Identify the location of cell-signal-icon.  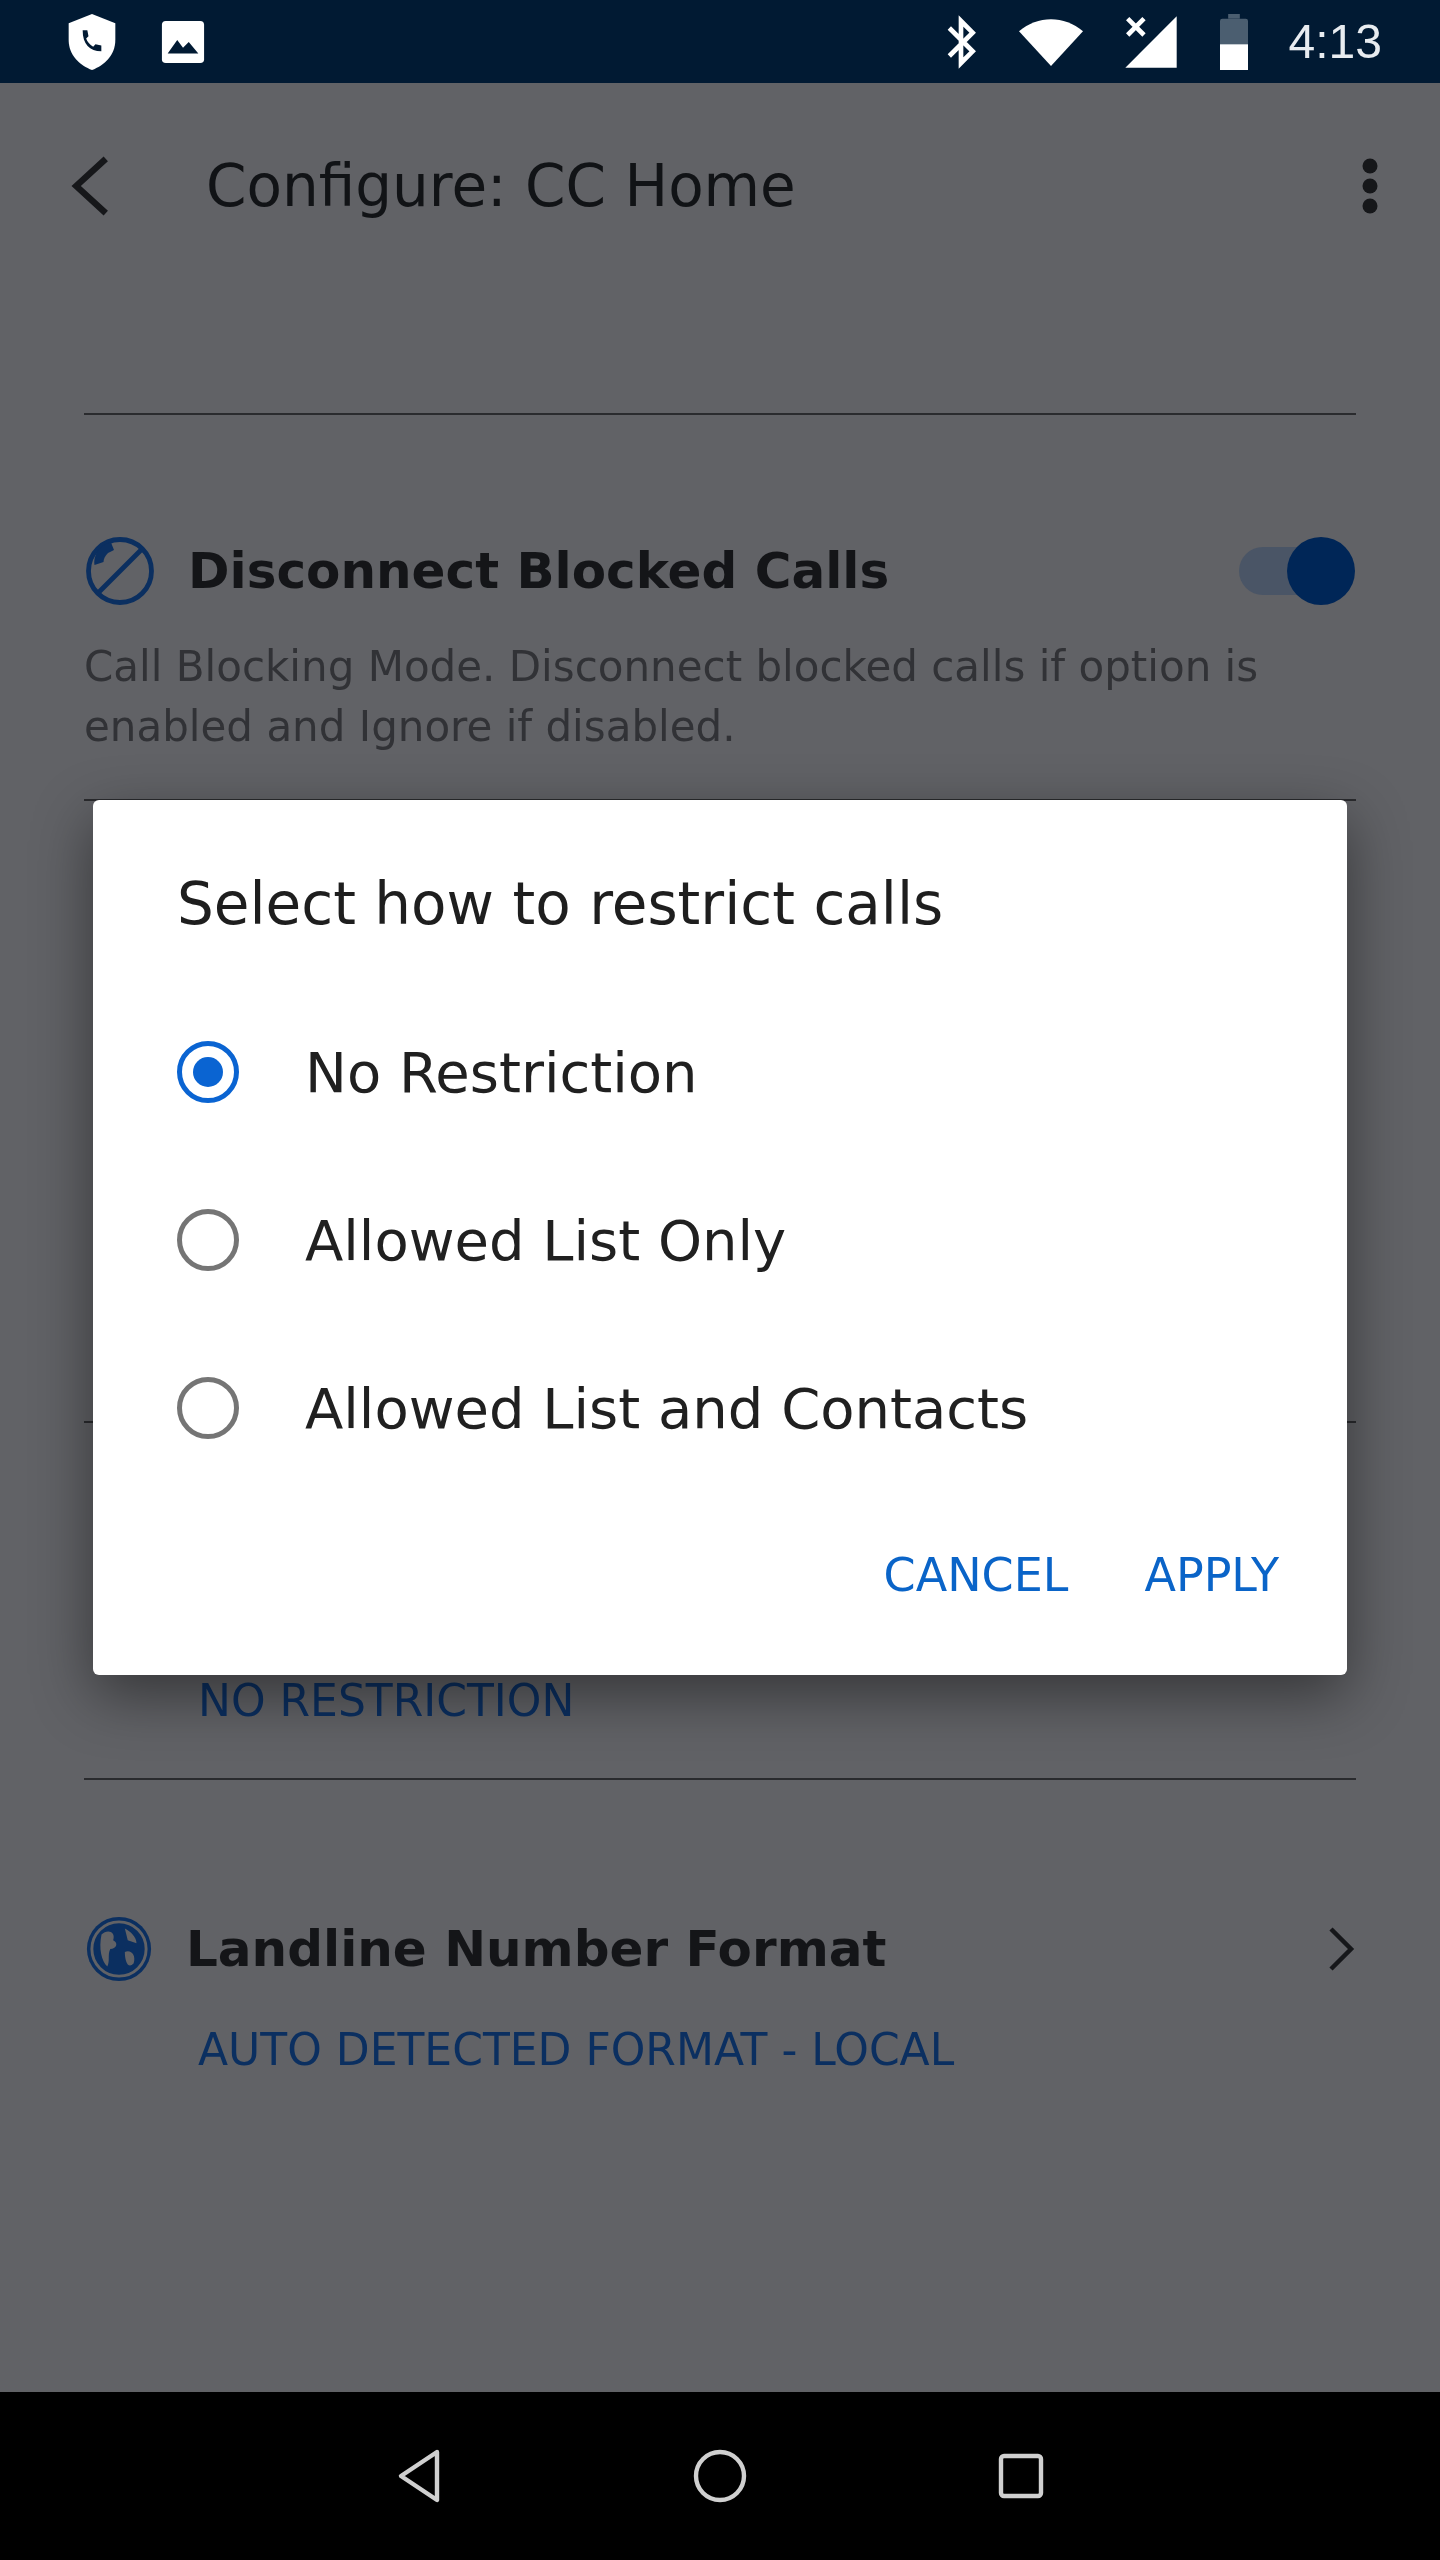
(1150, 41).